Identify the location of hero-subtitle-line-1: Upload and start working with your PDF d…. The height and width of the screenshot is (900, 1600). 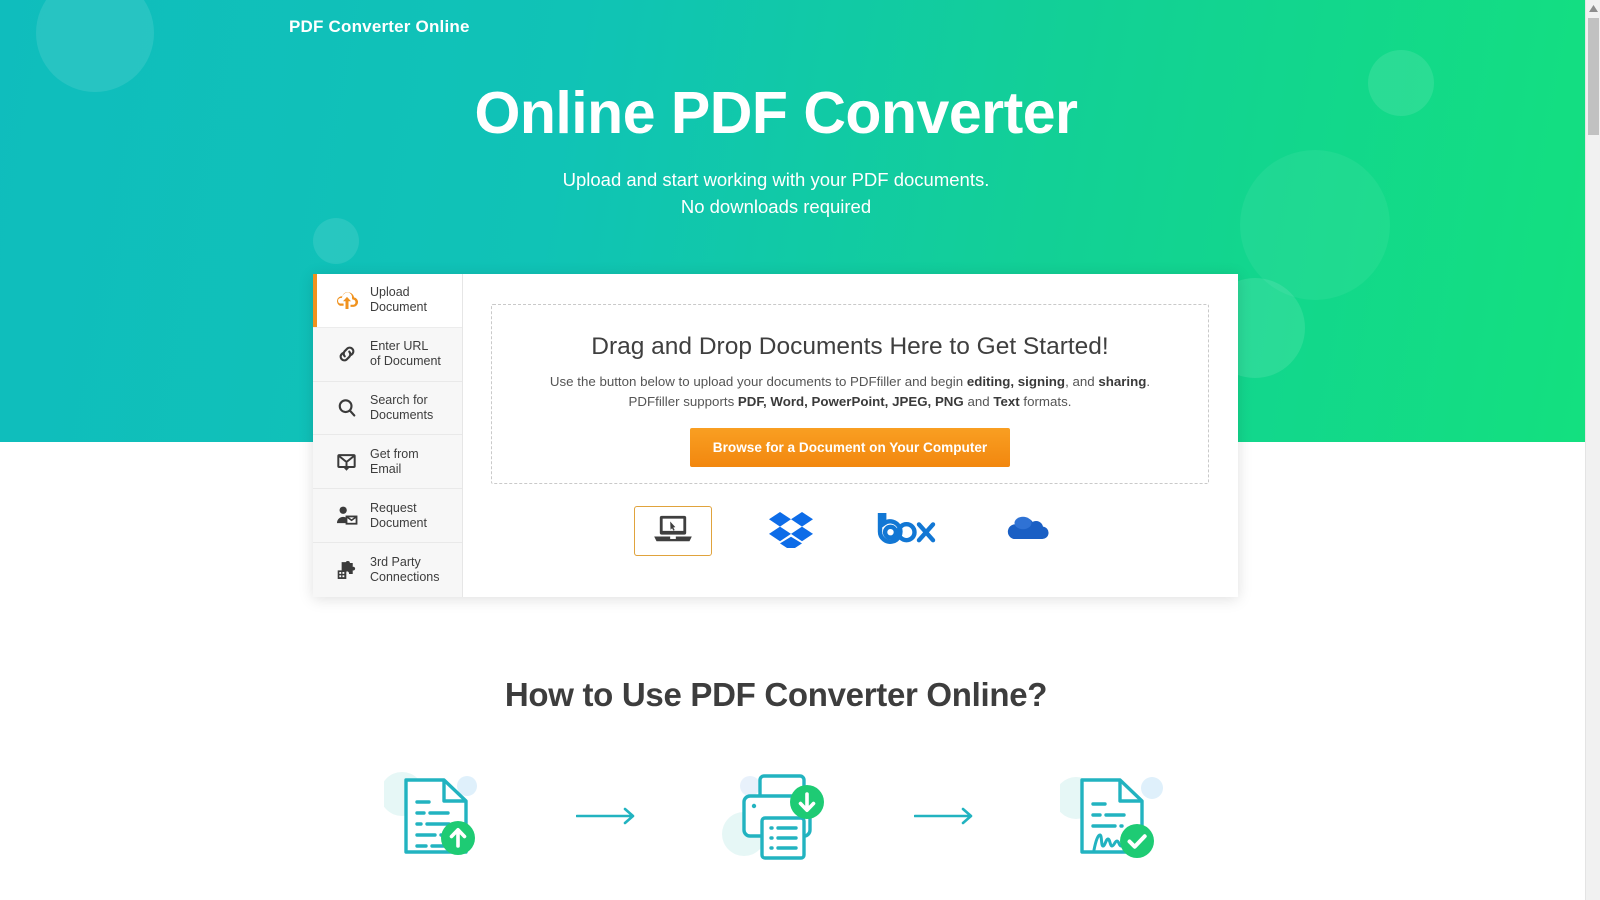
(776, 179).